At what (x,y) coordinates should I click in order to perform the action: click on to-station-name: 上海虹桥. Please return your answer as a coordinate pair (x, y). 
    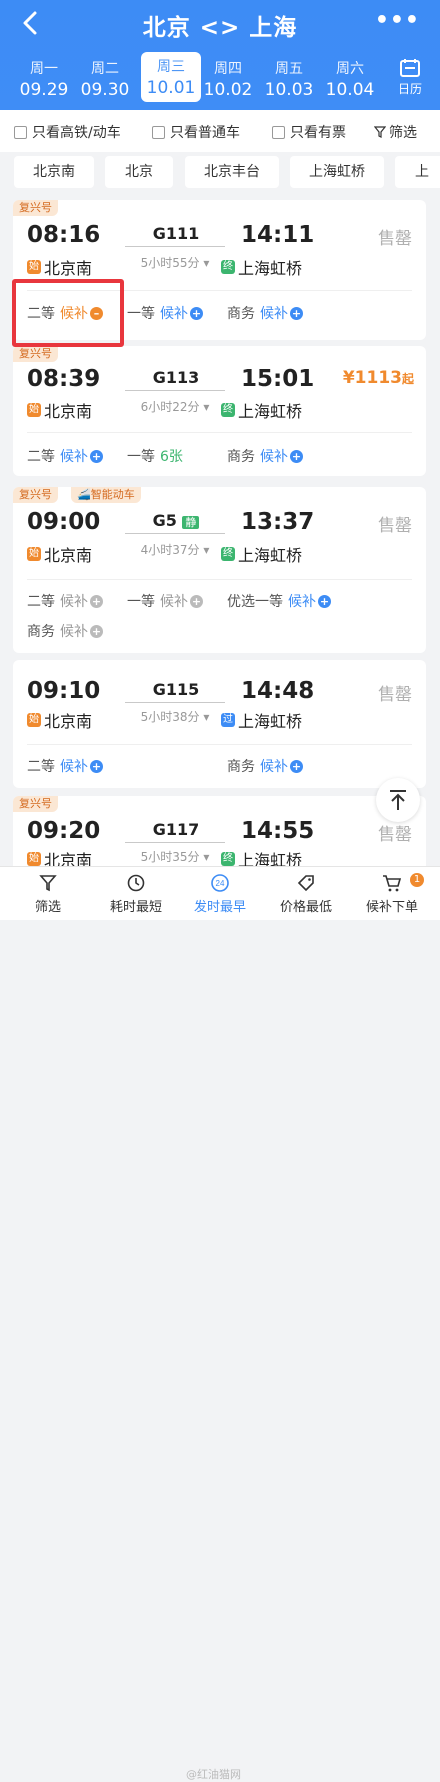
    Looking at the image, I should click on (270, 268).